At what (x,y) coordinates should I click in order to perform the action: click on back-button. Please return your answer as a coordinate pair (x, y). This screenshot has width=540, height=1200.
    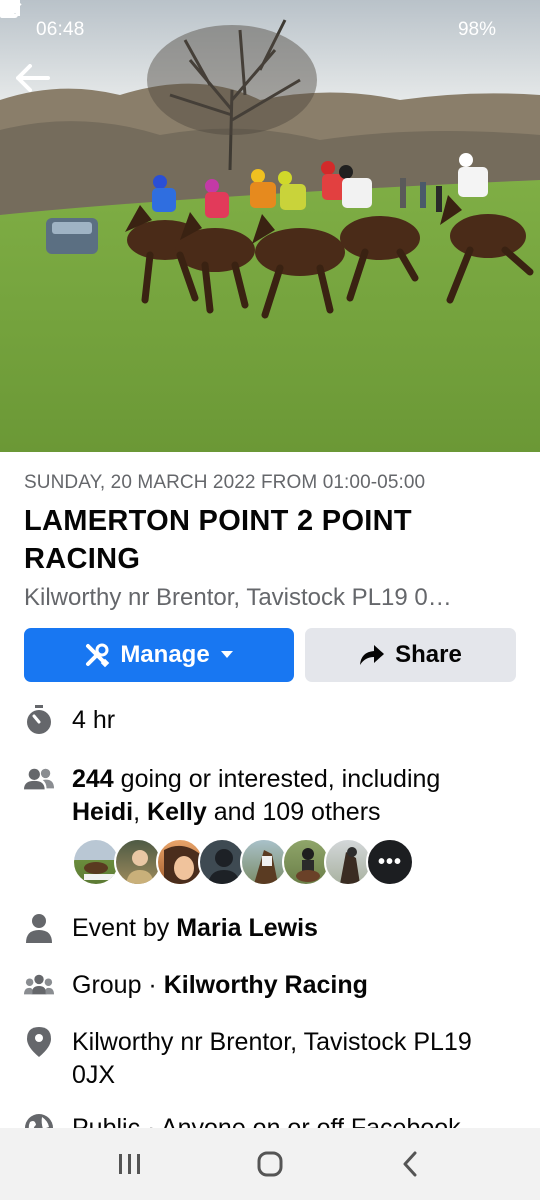
    Looking at the image, I should click on (36, 84).